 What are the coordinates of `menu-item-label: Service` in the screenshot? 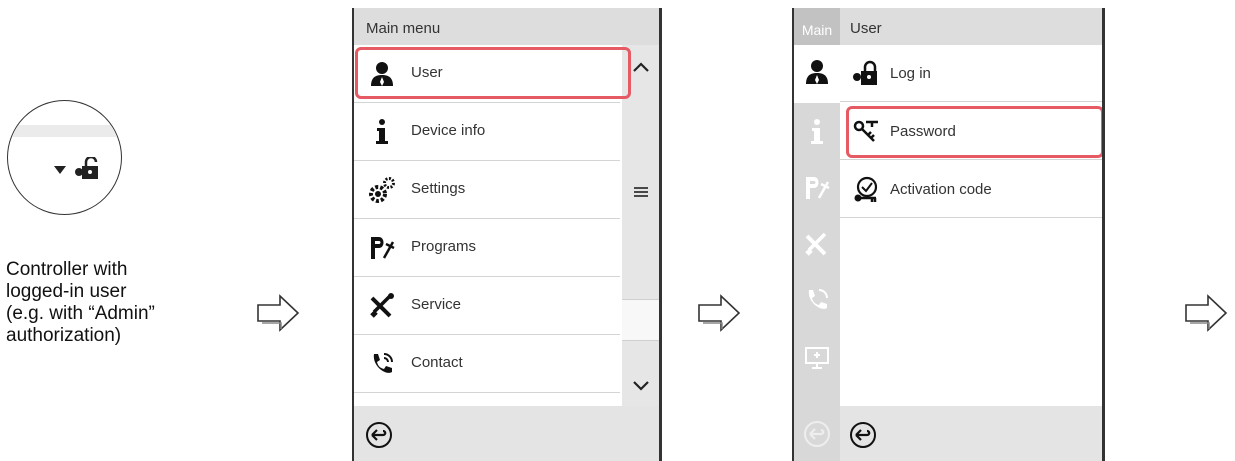 It's located at (436, 304).